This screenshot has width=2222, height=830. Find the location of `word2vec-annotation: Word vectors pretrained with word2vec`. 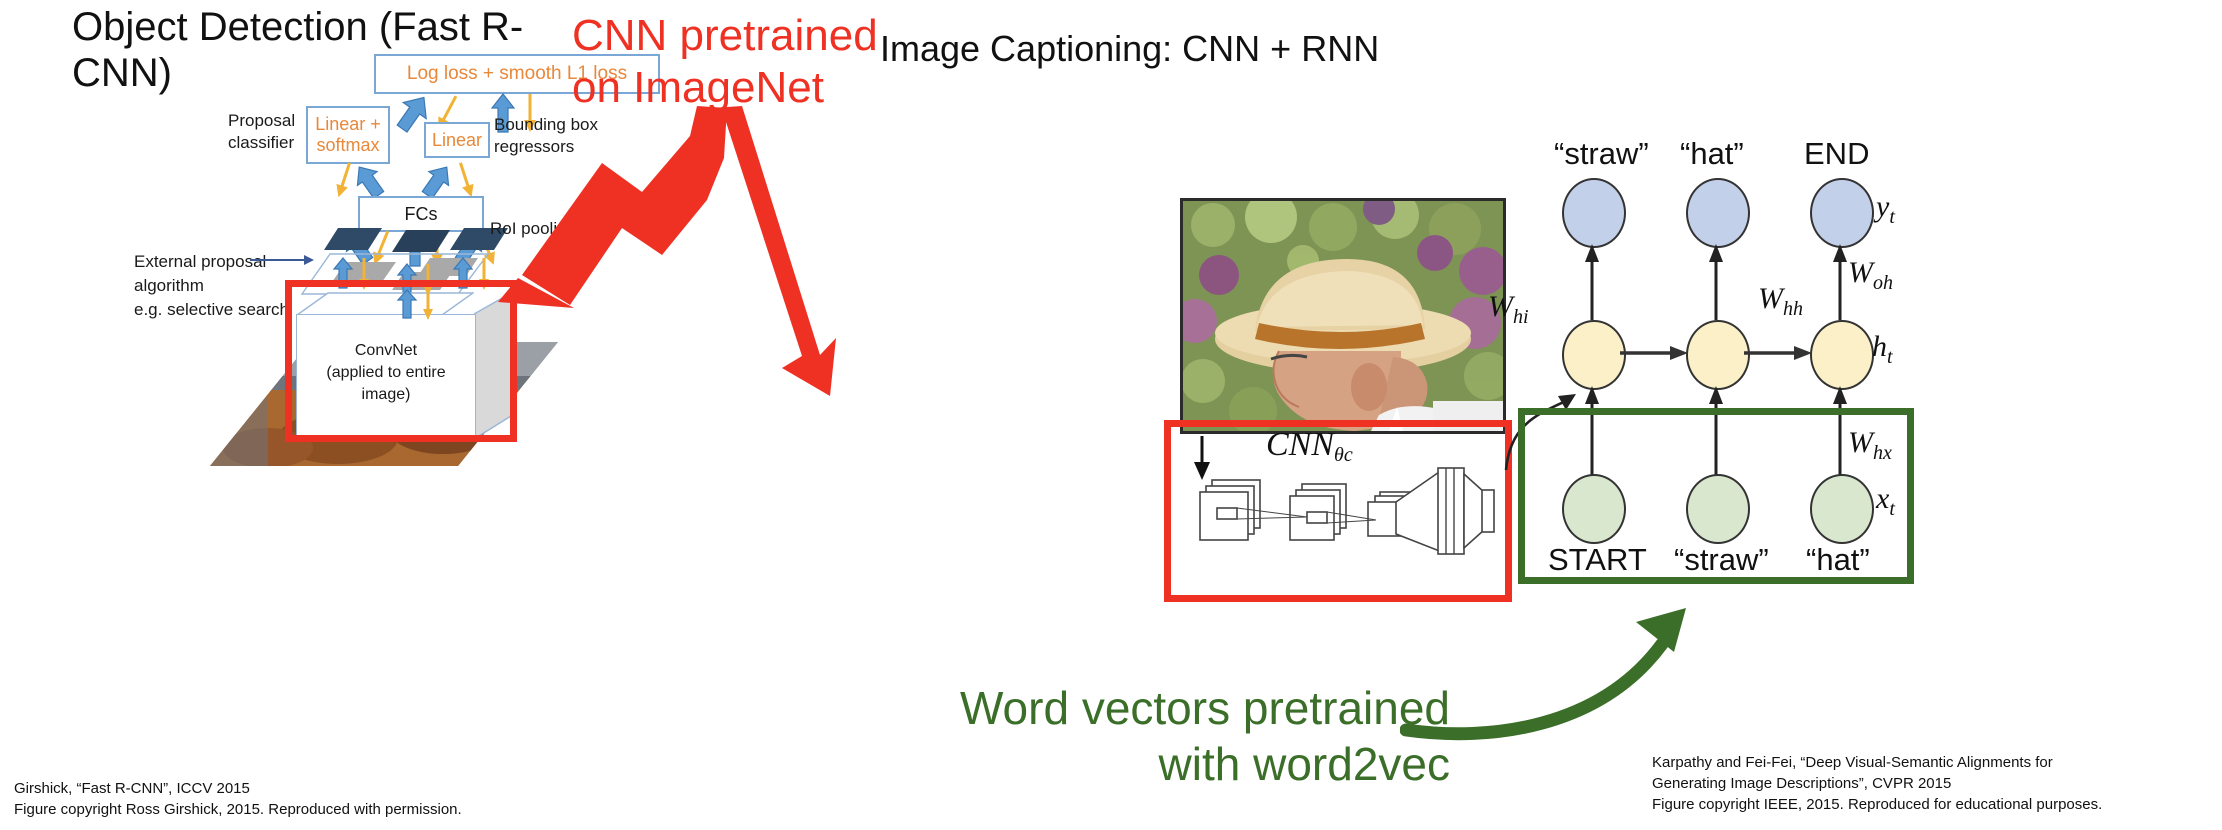

word2vec-annotation: Word vectors pretrained with word2vec is located at coordinates (1204, 736).